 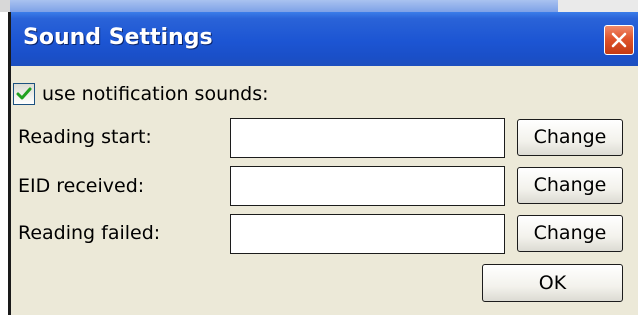 What do you see at coordinates (570, 185) in the screenshot?
I see `eid-received-change-button: Change` at bounding box center [570, 185].